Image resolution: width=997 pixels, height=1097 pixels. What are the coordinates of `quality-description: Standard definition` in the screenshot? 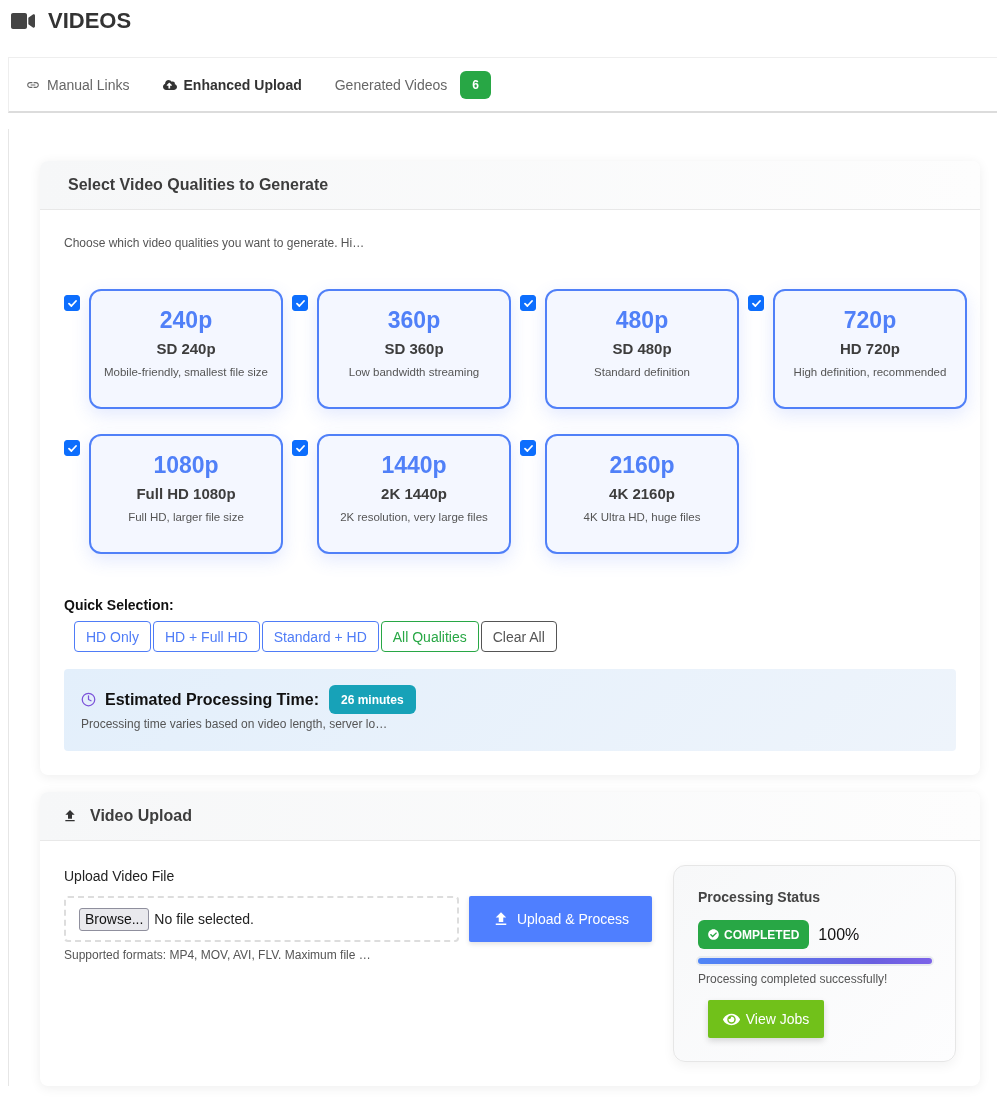 It's located at (642, 372).